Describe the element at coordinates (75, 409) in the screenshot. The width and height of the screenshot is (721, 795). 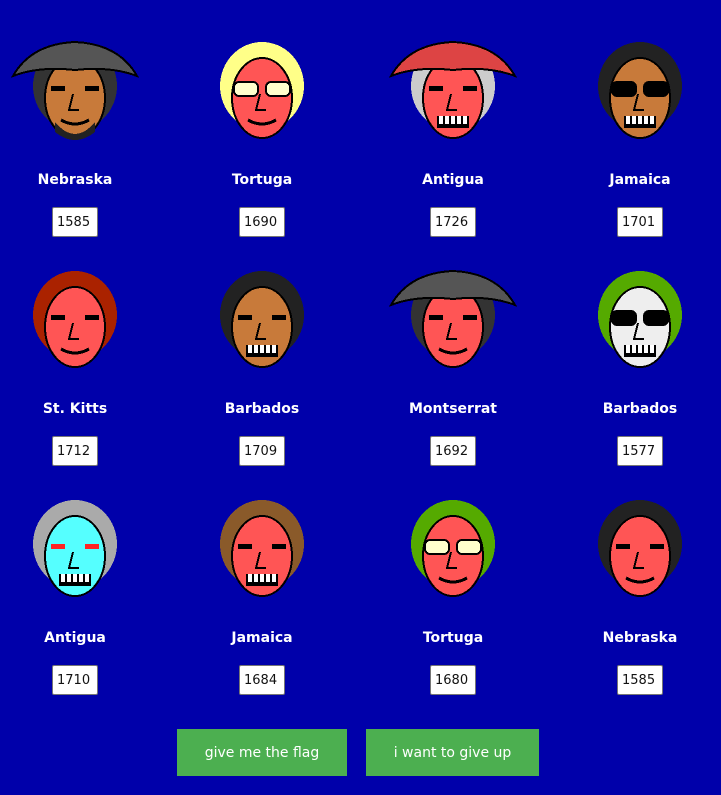
I see `portrait-place-label: St. Kitts` at that location.